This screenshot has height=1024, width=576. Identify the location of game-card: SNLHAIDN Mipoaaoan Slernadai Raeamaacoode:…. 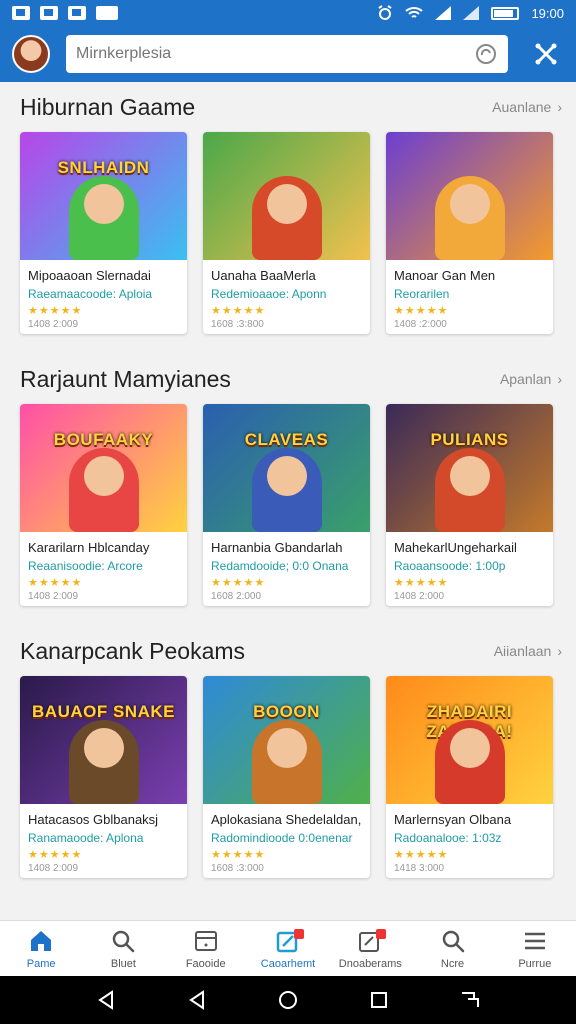
(103, 233).